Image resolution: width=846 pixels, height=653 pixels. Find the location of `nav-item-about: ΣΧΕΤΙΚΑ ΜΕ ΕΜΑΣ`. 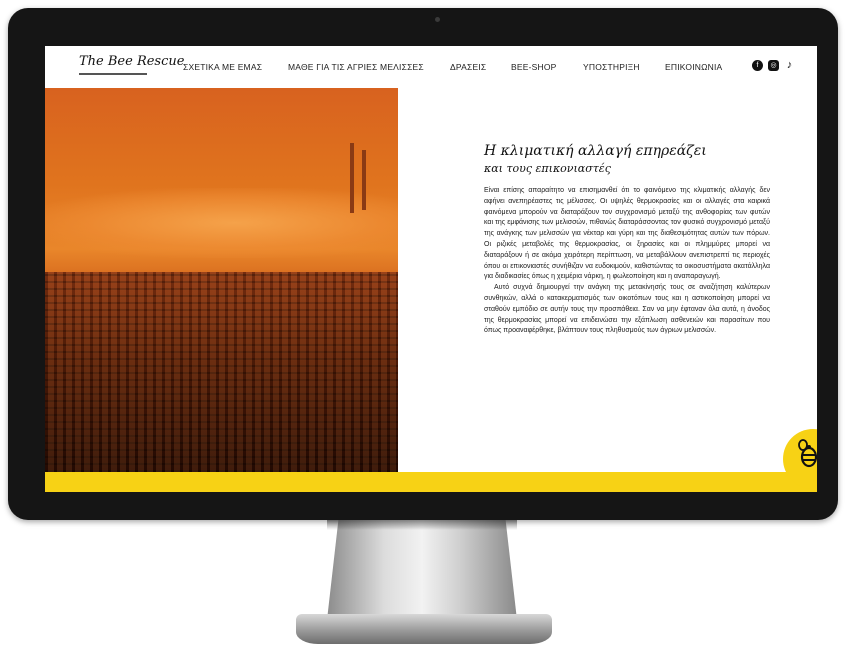

nav-item-about: ΣΧΕΤΙΚΑ ΜΕ ΕΜΑΣ is located at coordinates (222, 67).